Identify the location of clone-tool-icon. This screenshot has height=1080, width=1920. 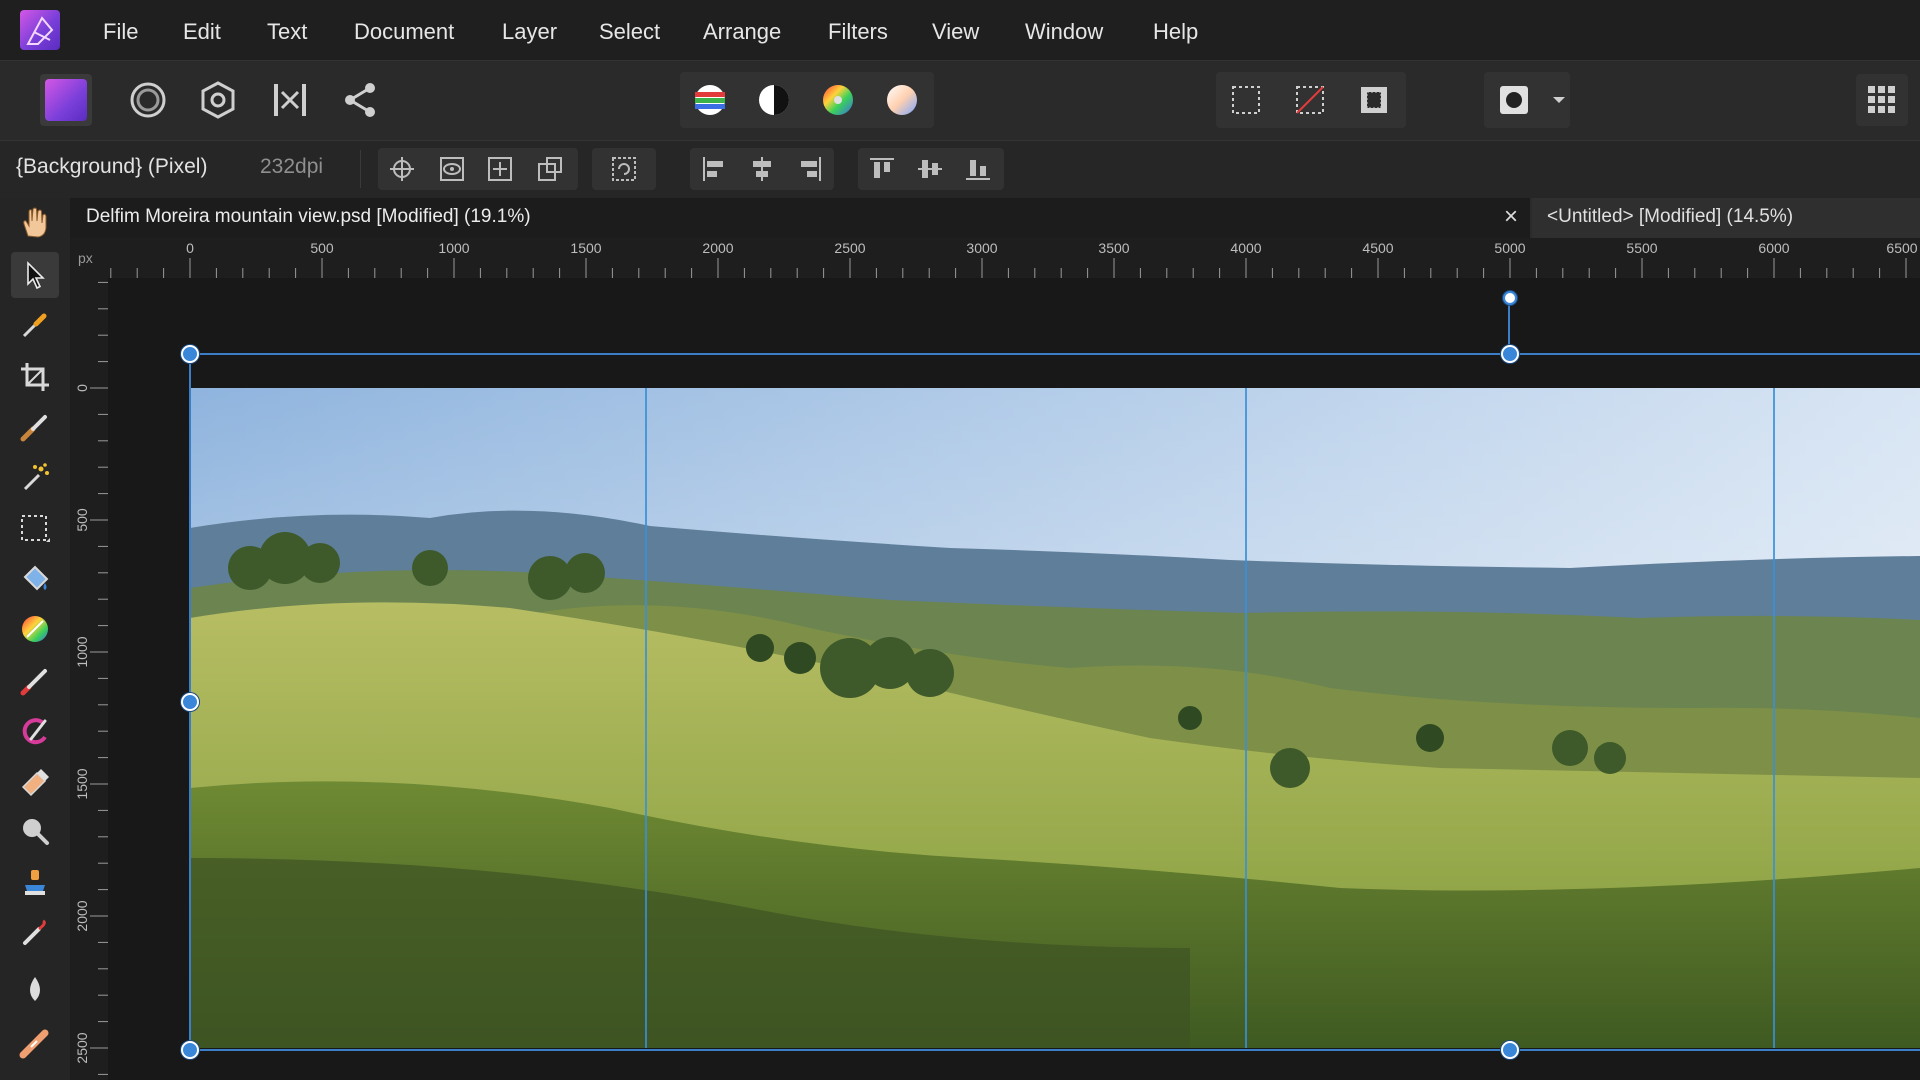
(35, 883).